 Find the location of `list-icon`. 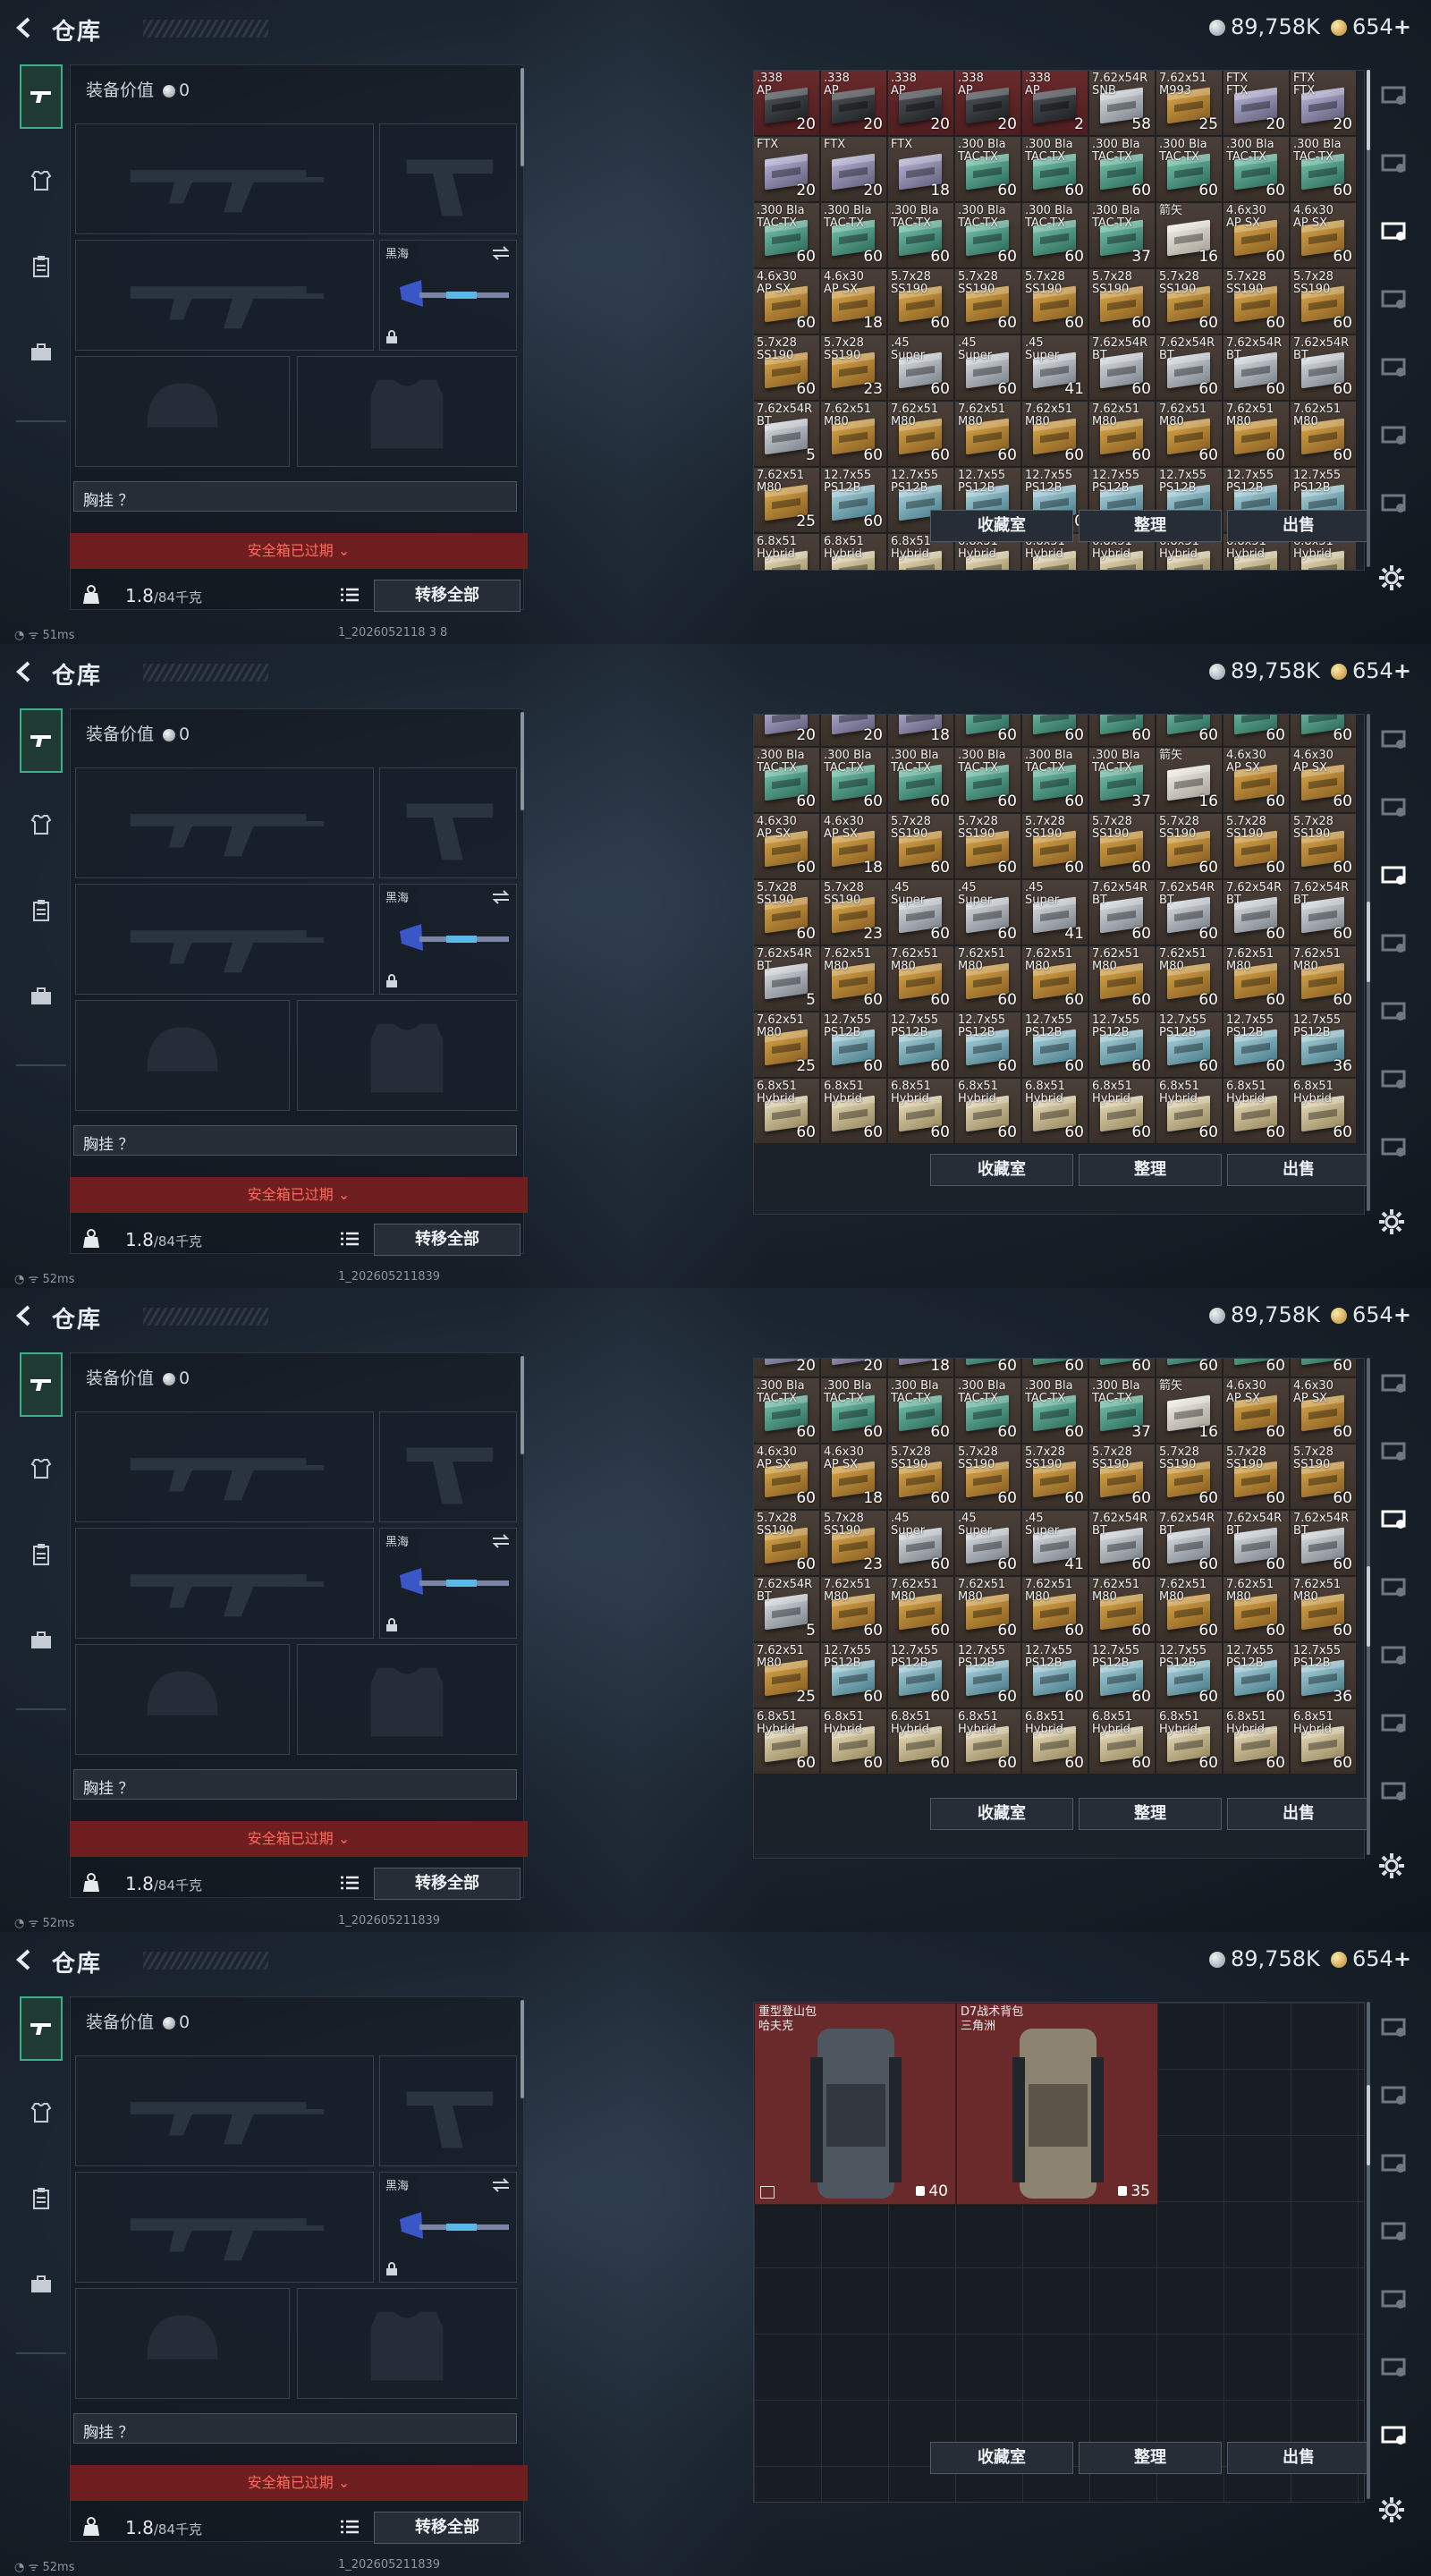

list-icon is located at coordinates (350, 1883).